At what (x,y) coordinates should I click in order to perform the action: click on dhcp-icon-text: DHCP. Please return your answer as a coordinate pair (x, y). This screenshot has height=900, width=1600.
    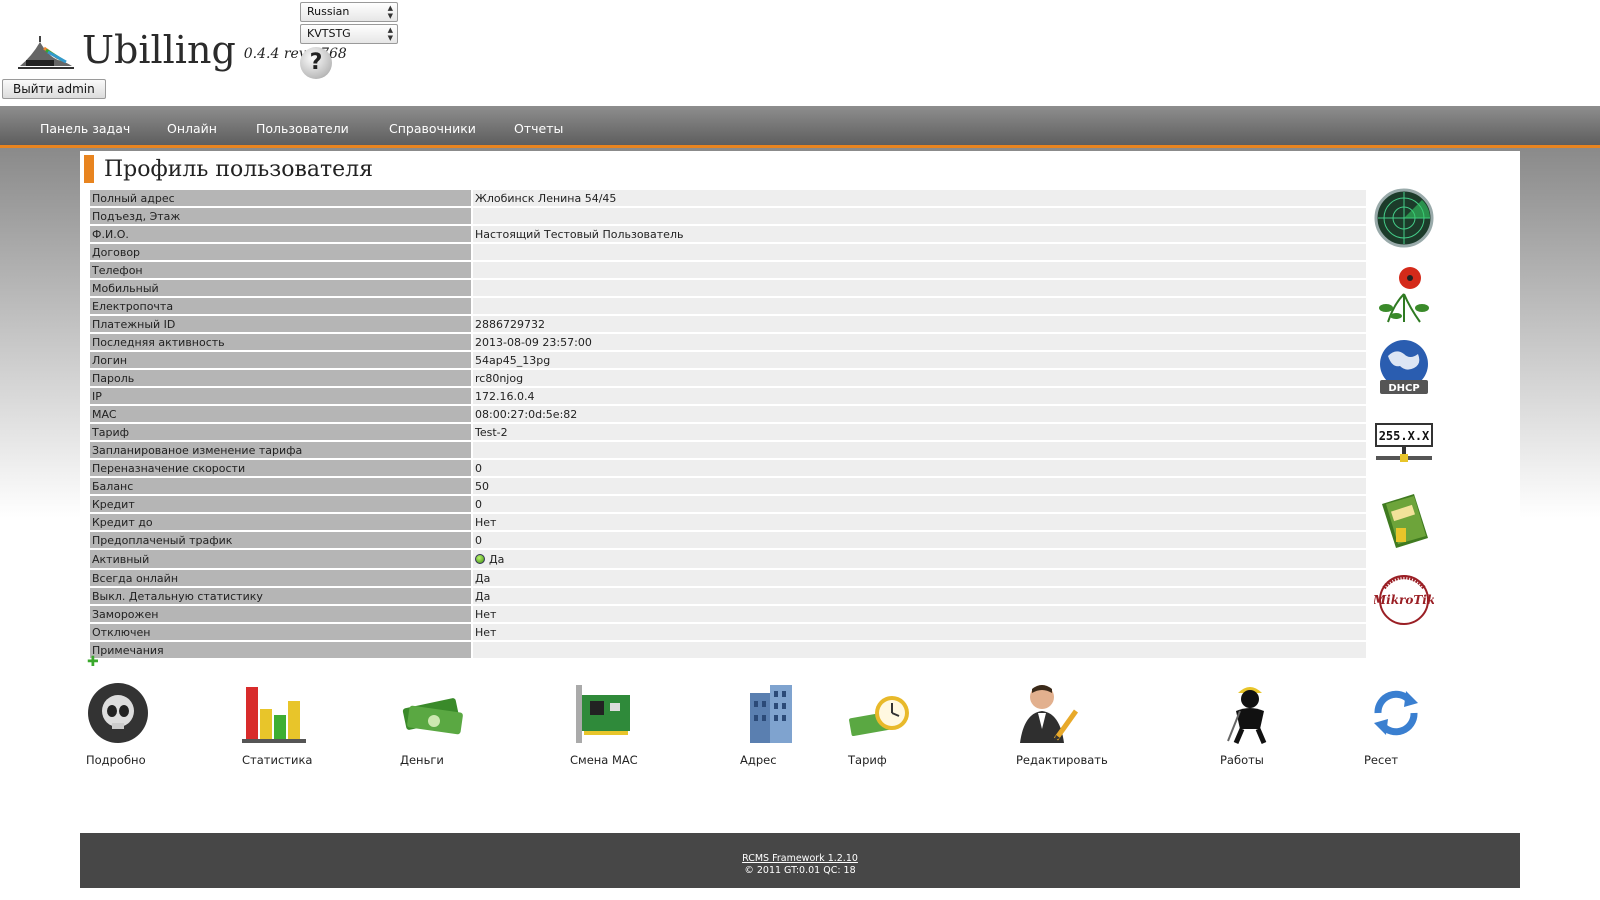
    Looking at the image, I should click on (1403, 388).